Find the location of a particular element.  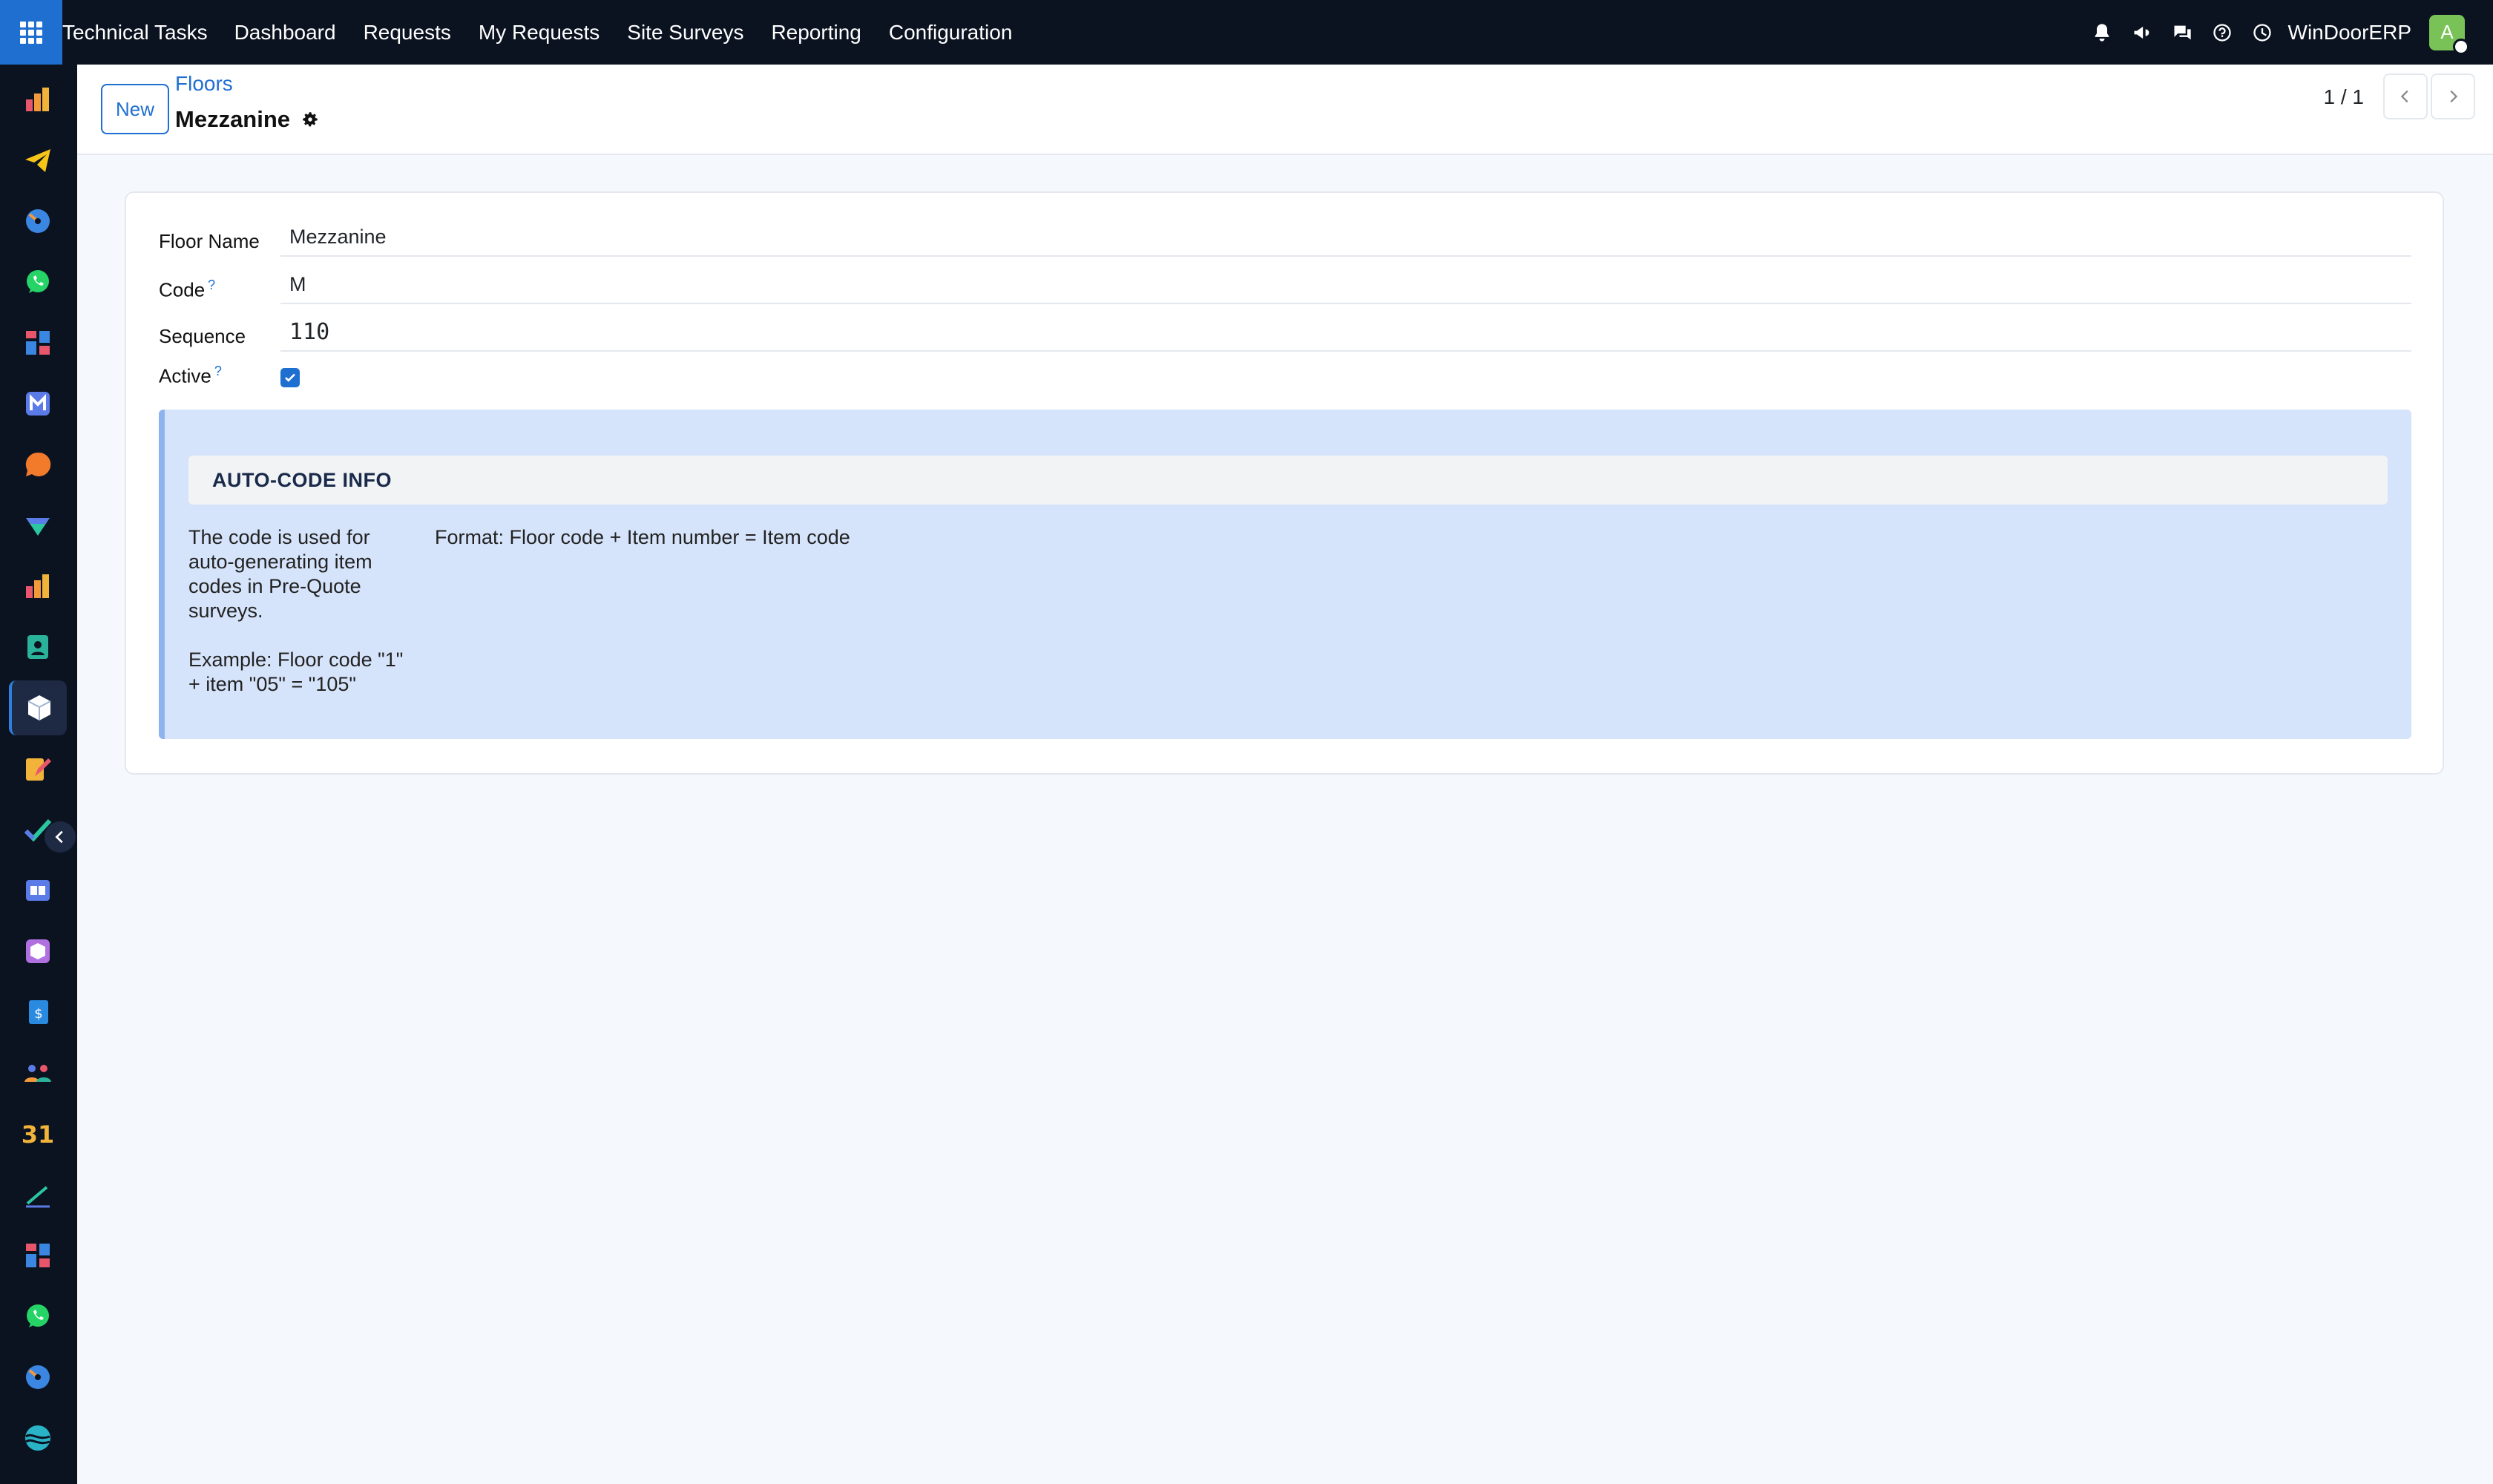

whatsapp-icon is located at coordinates (38, 281).